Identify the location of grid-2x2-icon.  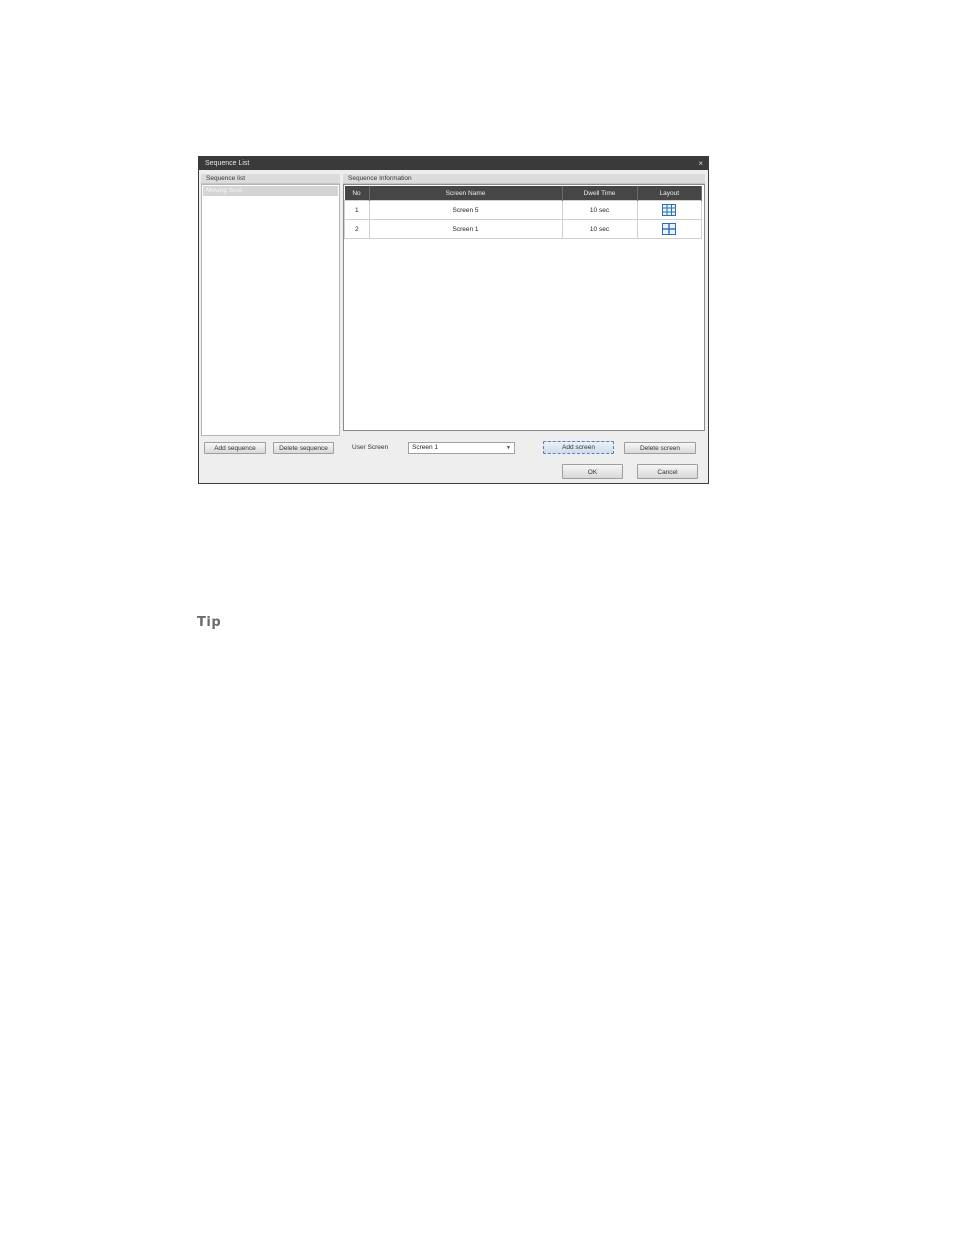
(669, 229).